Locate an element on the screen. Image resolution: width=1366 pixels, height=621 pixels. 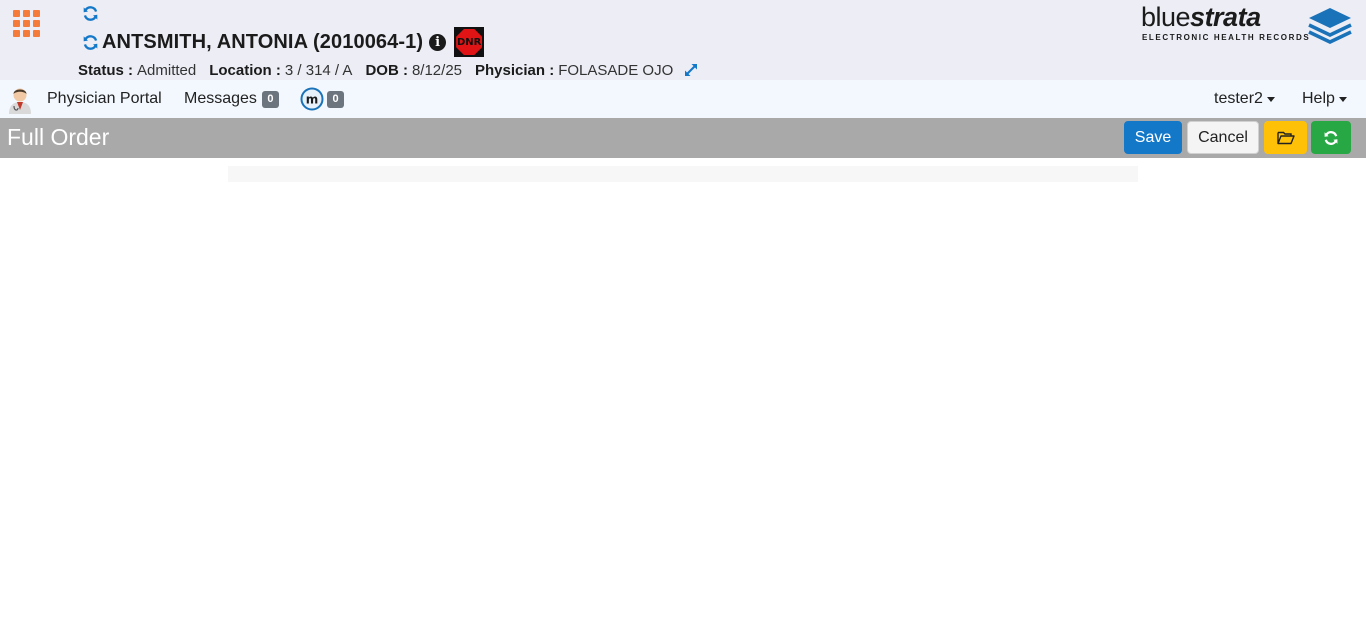
messages-label: Messages is located at coordinates (220, 98).